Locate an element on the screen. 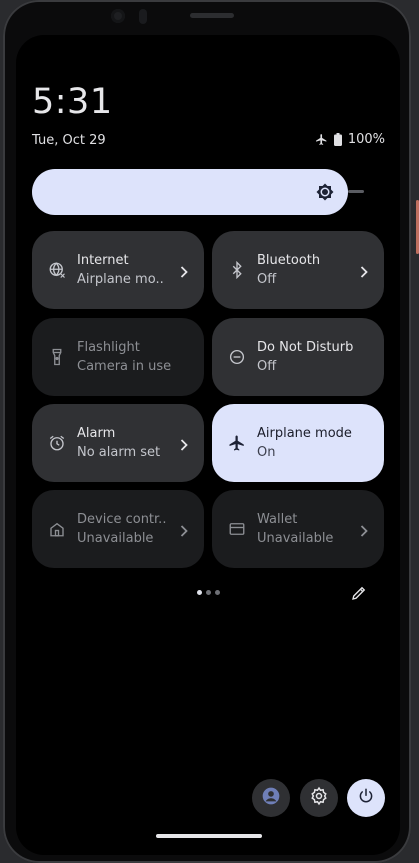 Image resolution: width=419 pixels, height=863 pixels. alarm-icon is located at coordinates (57, 443).